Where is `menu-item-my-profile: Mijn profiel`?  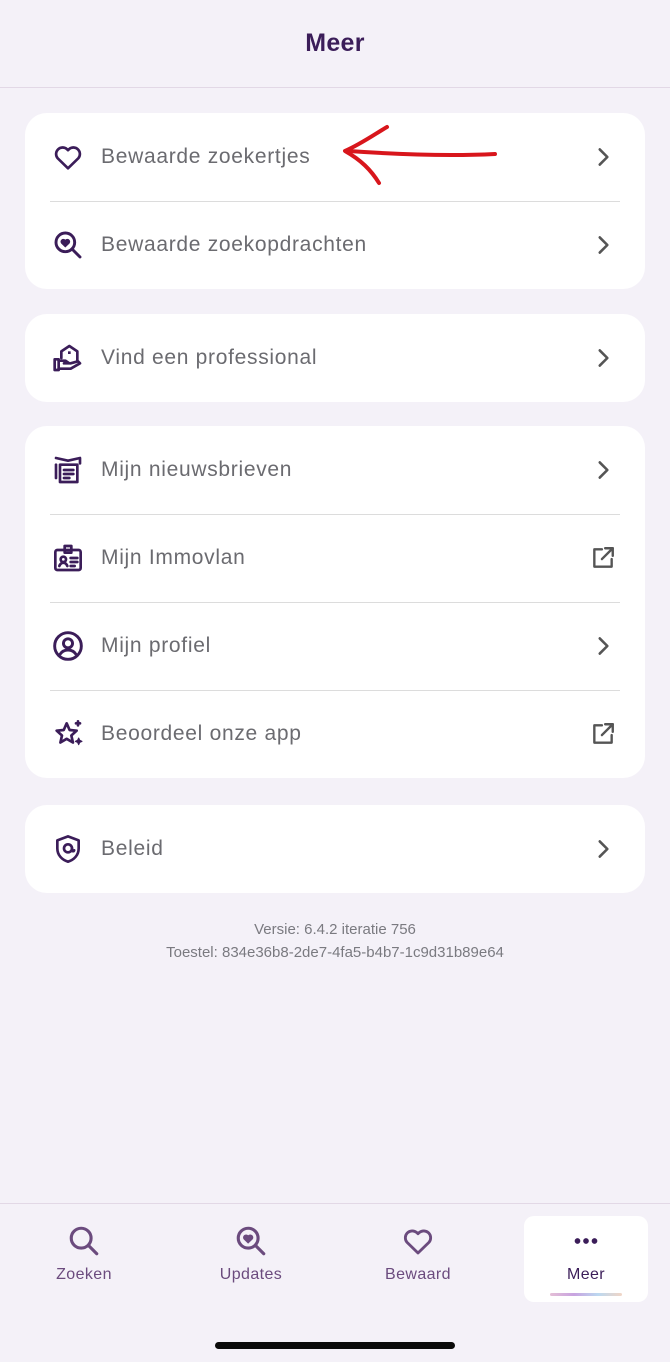
menu-item-my-profile: Mijn profiel is located at coordinates (335, 646).